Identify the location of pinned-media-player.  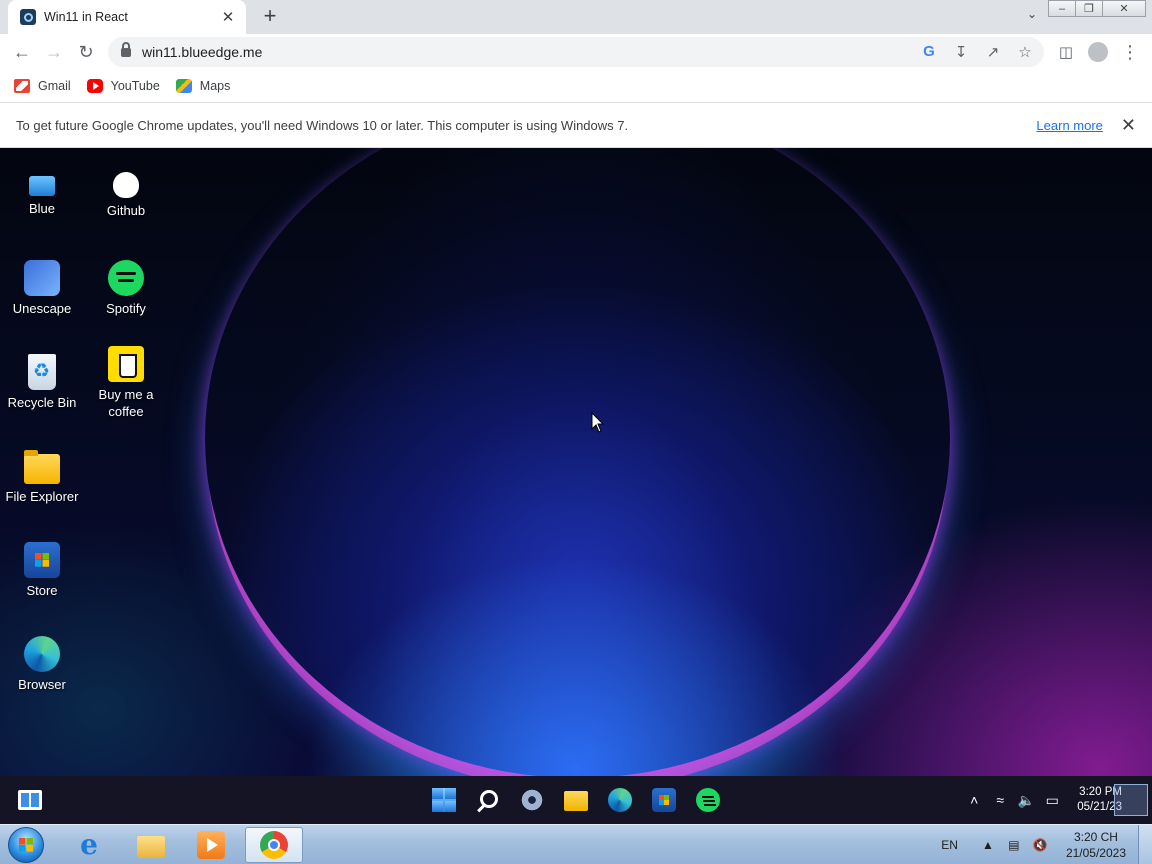
(211, 845).